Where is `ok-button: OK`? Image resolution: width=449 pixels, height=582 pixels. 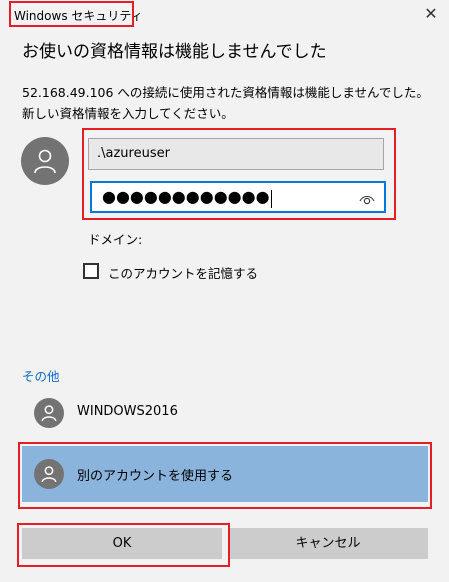
ok-button: OK is located at coordinates (122, 543).